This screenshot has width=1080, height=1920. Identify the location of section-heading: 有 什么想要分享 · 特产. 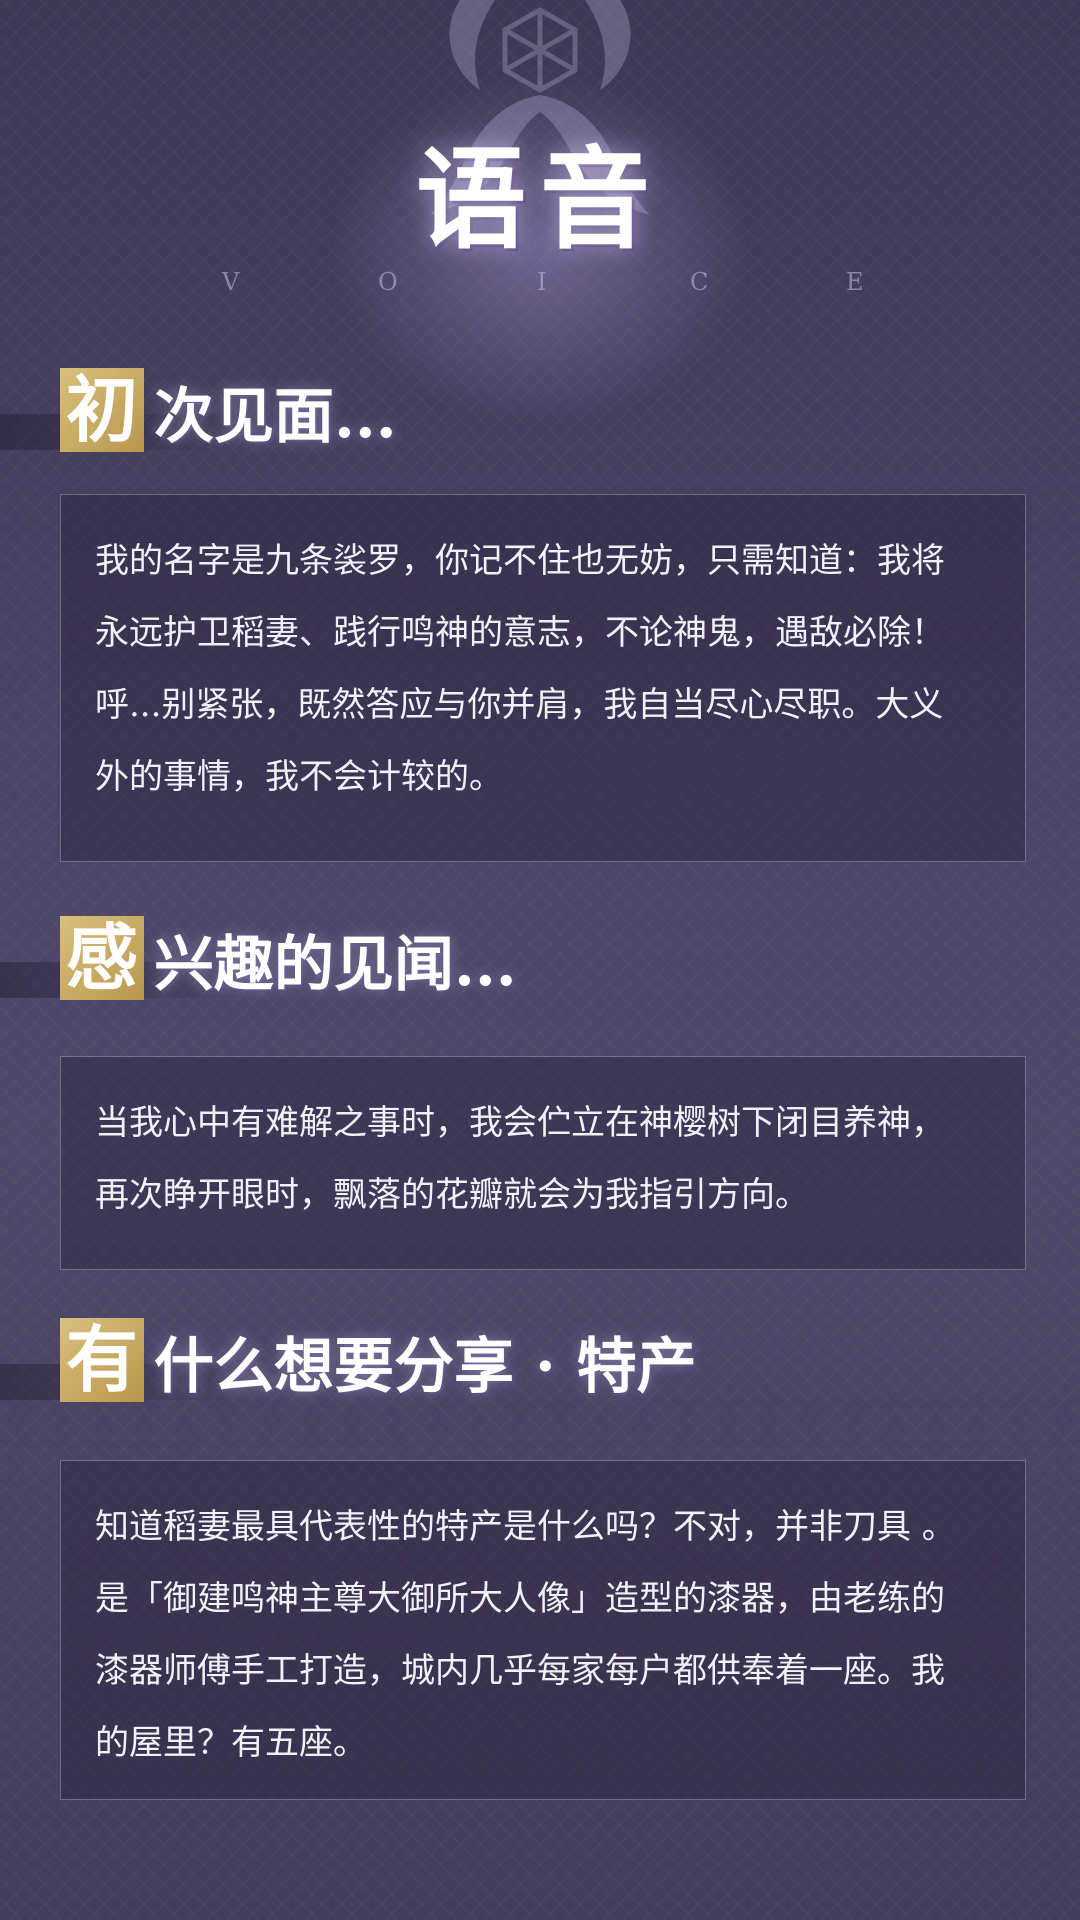
(540, 1361).